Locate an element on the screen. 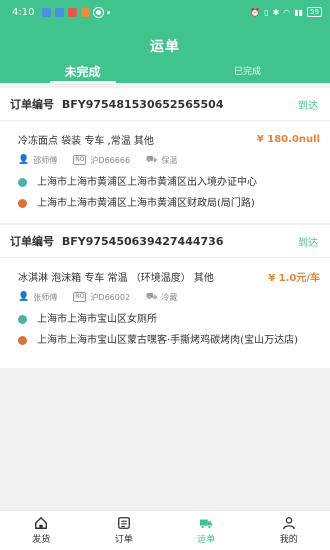  nav-item-mine: 我的 is located at coordinates (289, 530).